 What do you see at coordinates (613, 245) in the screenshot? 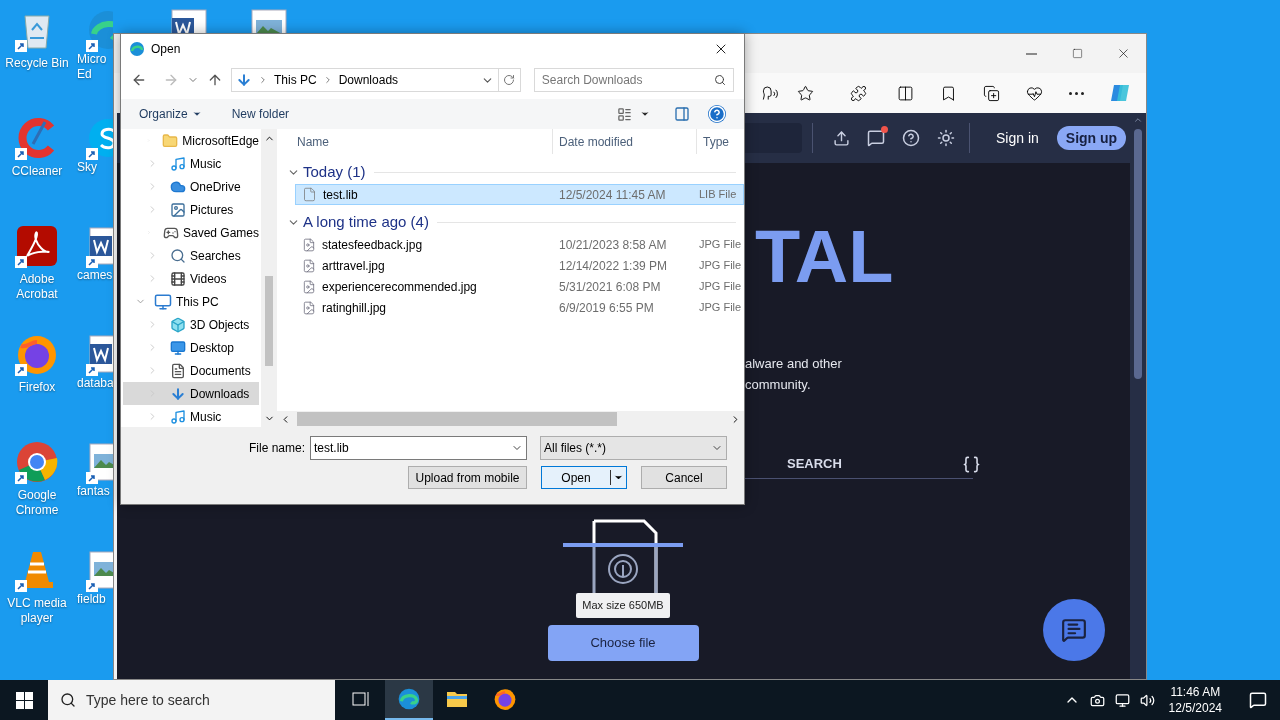
I see `date-cell-text: 10/21/2023 8:58 AM` at bounding box center [613, 245].